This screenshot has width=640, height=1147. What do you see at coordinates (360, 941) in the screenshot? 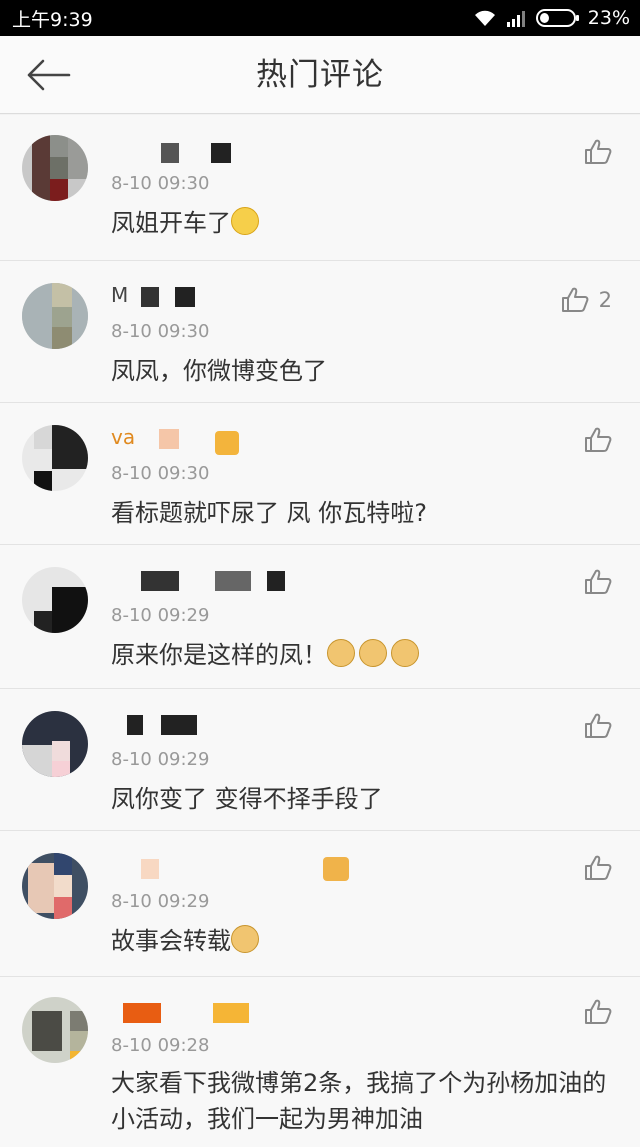
I see `comment-text: 故事会转载` at bounding box center [360, 941].